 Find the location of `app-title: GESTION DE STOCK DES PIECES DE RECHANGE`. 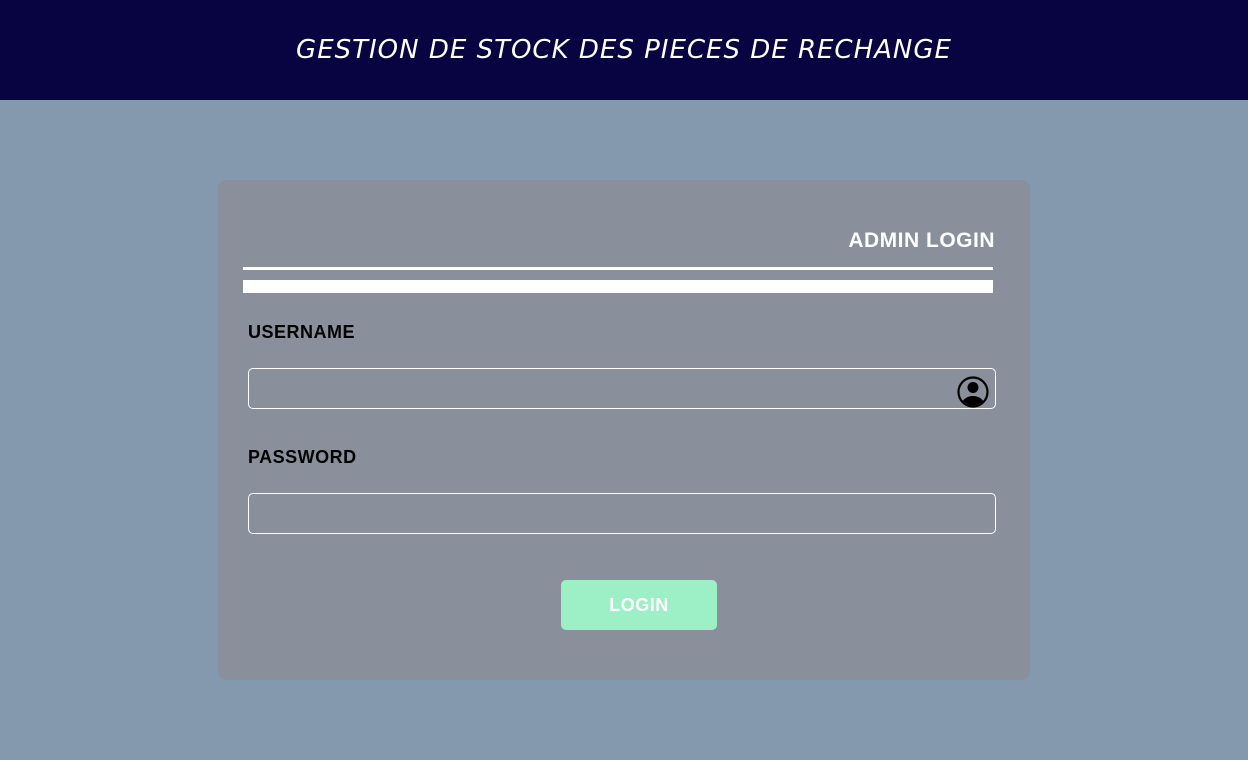

app-title: GESTION DE STOCK DES PIECES DE RECHANGE is located at coordinates (624, 50).